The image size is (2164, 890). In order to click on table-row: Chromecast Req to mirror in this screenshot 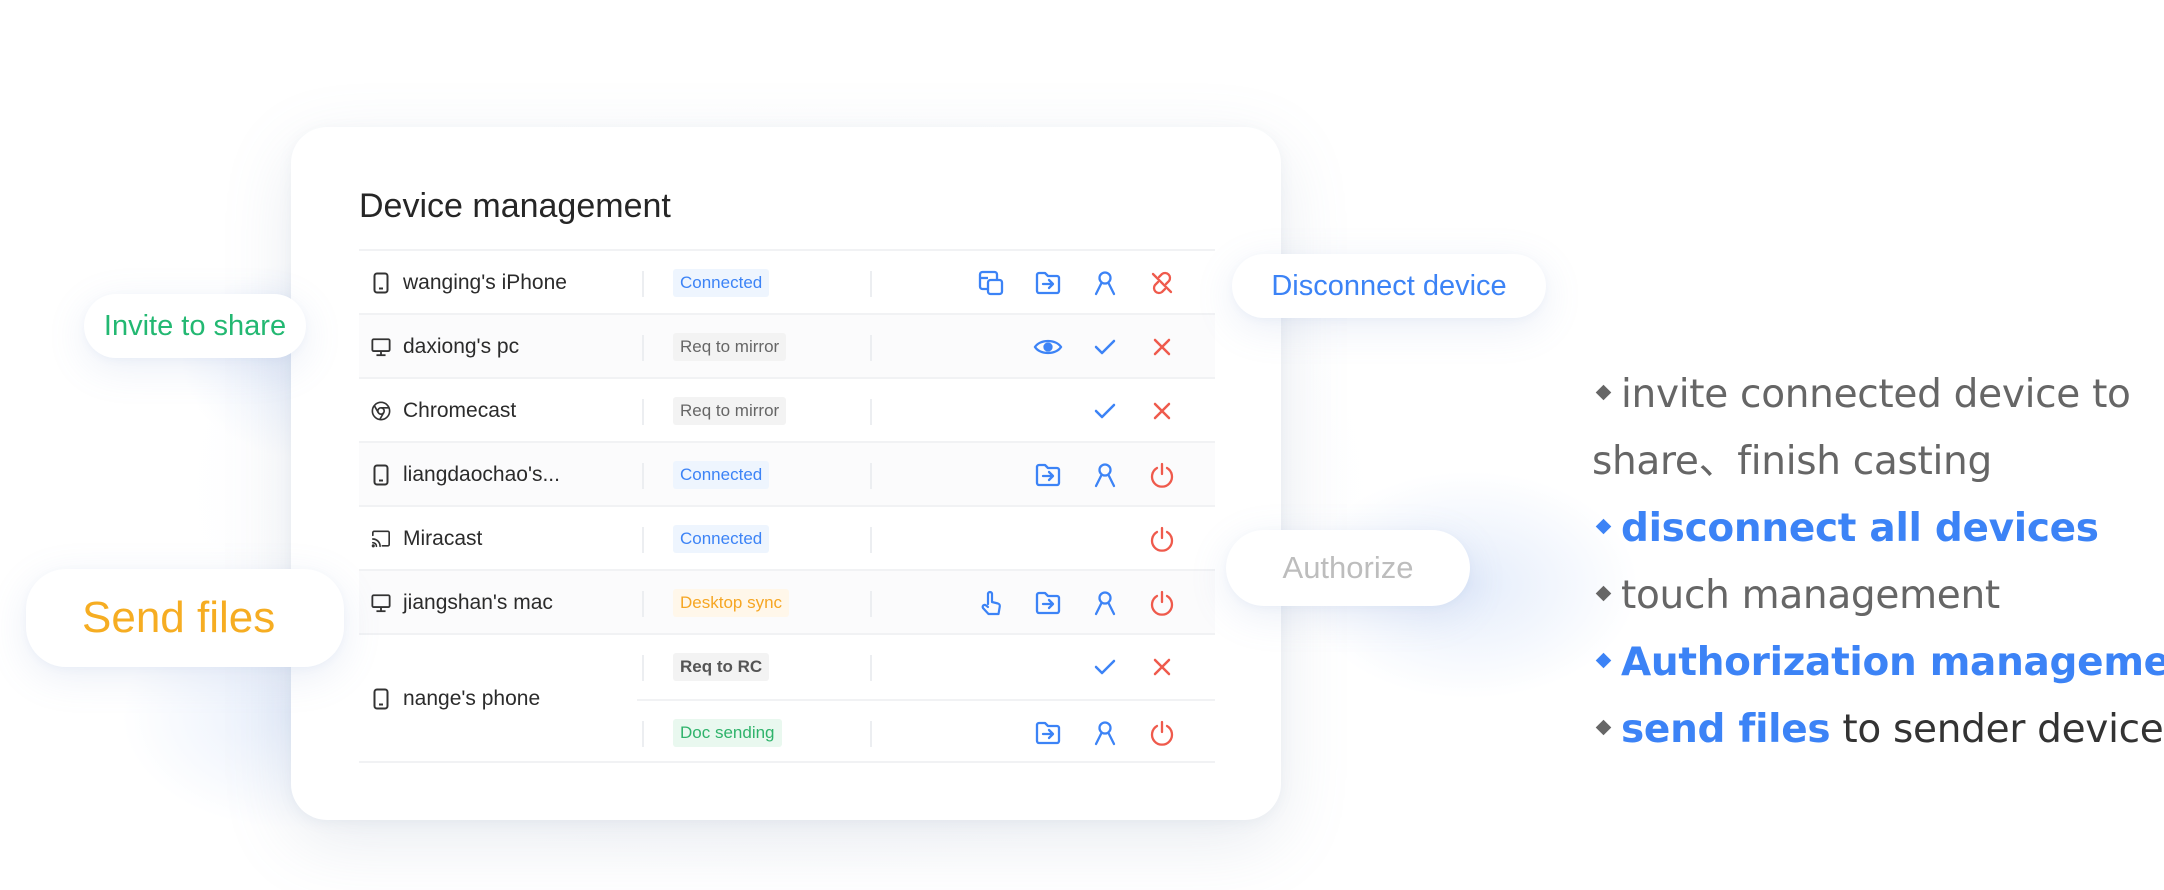, I will do `click(787, 409)`.